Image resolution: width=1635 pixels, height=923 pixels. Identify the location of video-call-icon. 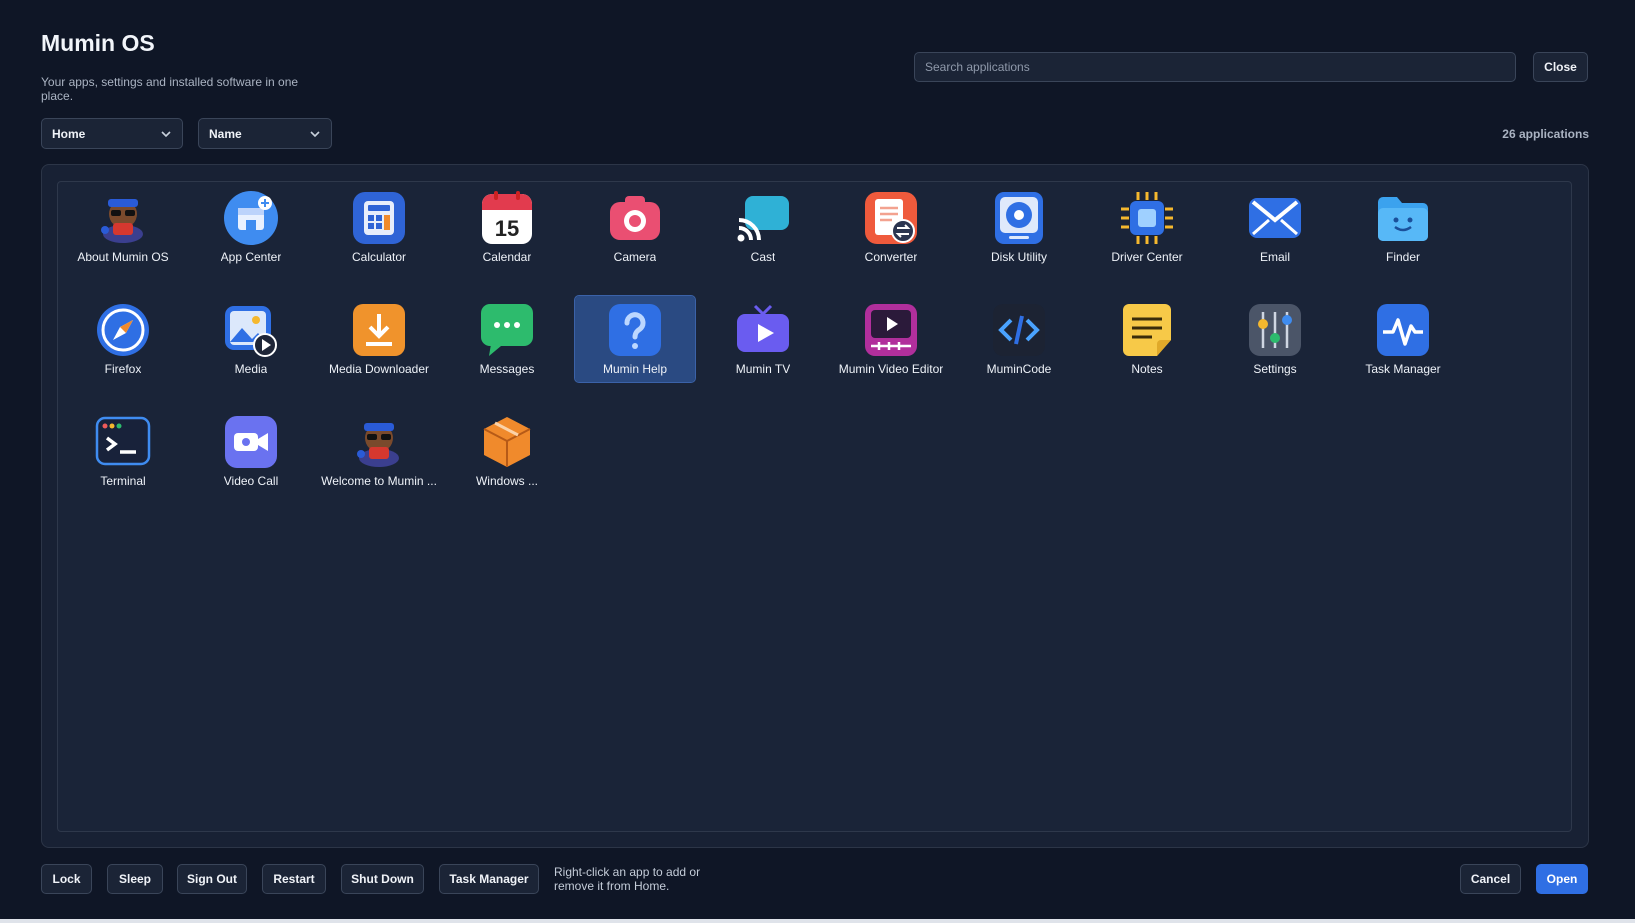
(251, 442).